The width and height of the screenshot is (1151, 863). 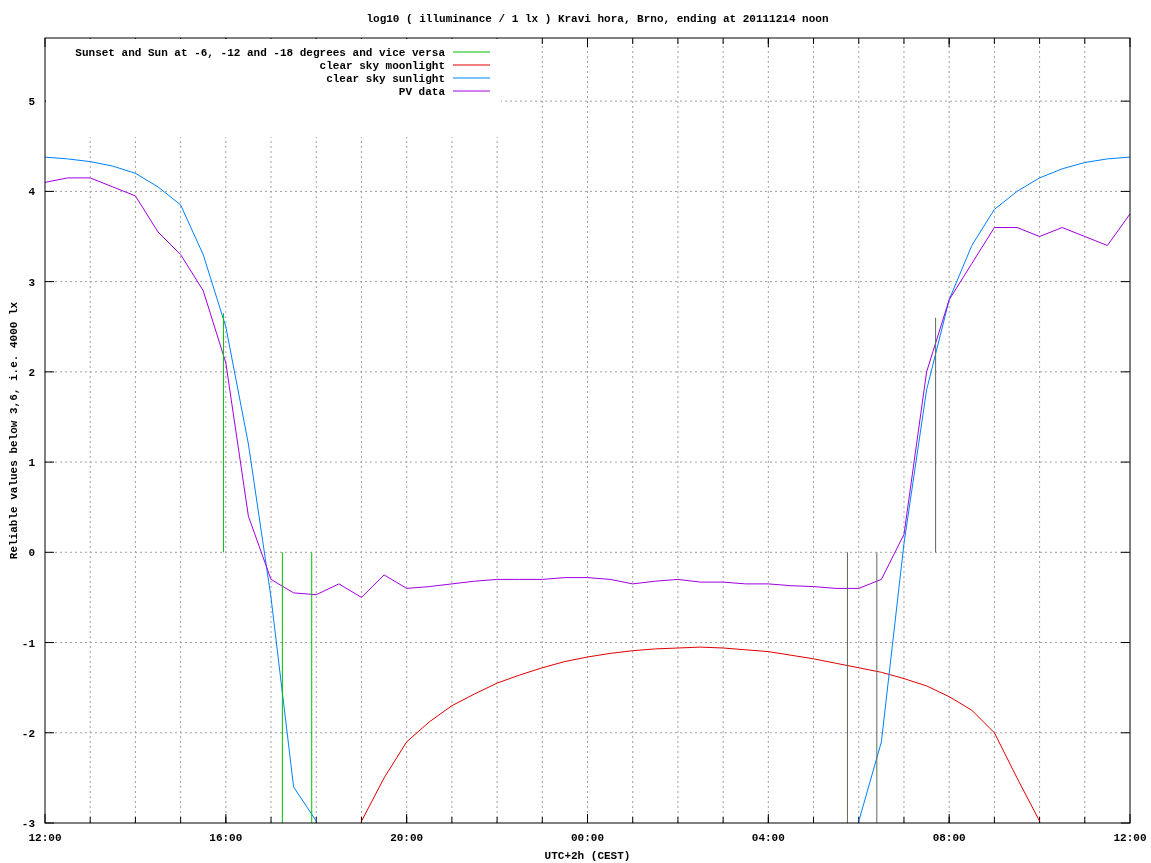 I want to click on y-tick-label: 2, so click(x=31, y=372).